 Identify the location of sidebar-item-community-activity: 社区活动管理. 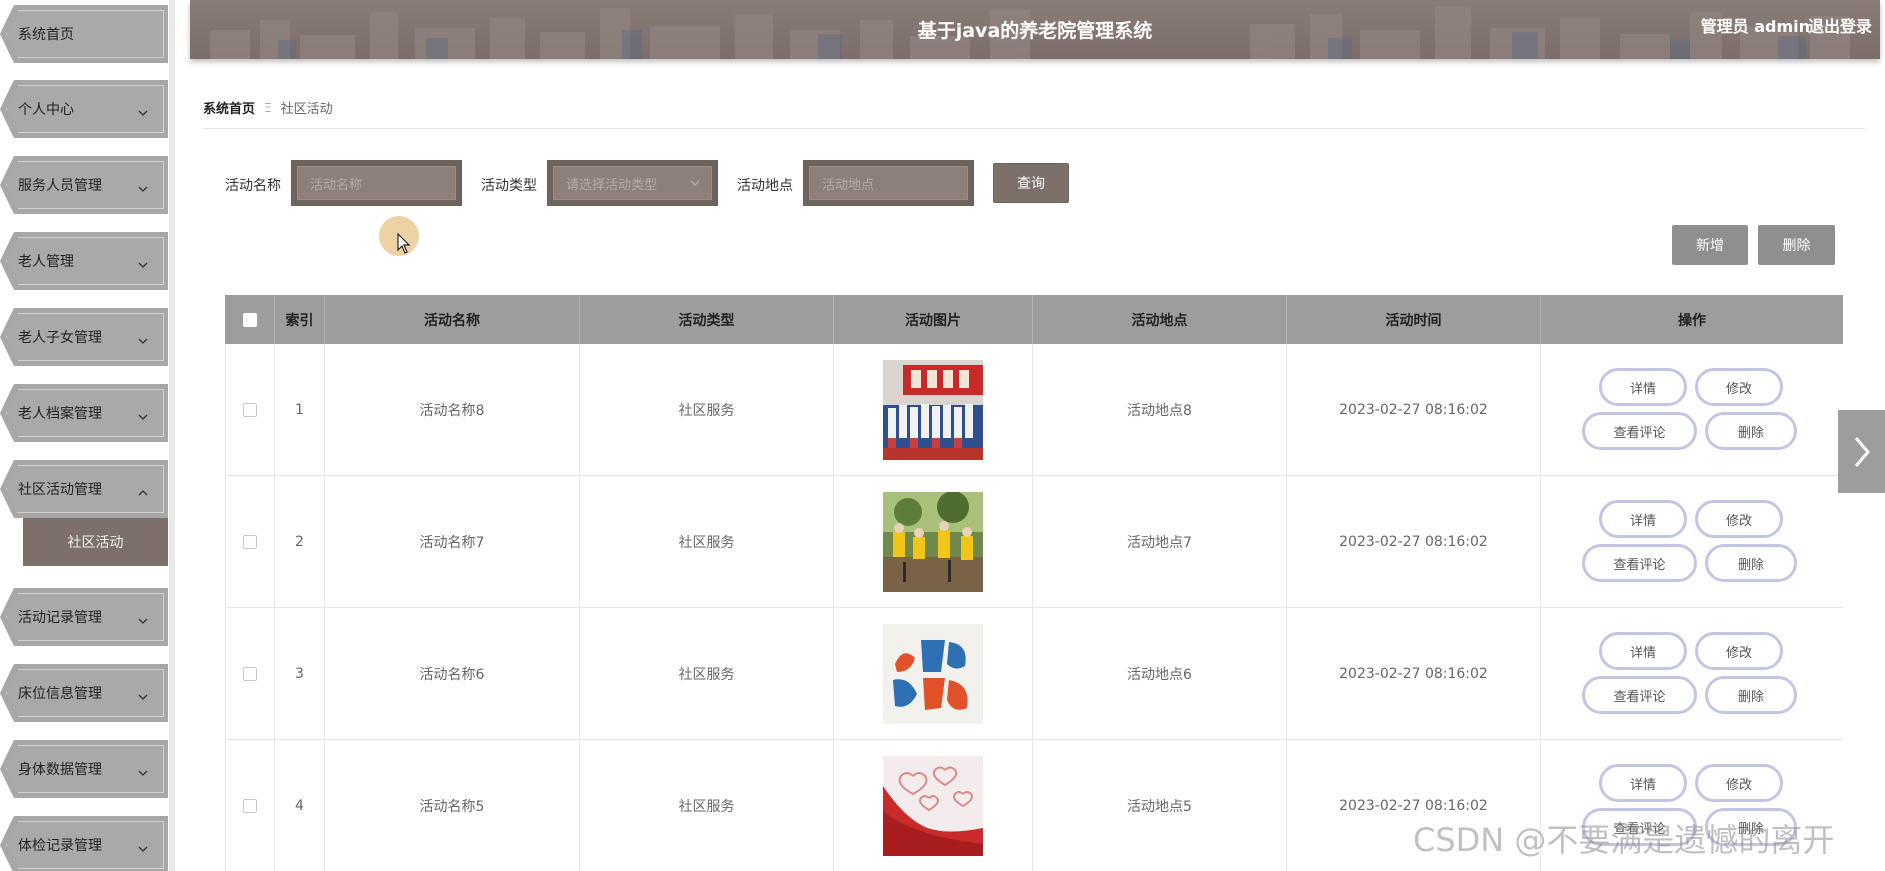
(84, 489).